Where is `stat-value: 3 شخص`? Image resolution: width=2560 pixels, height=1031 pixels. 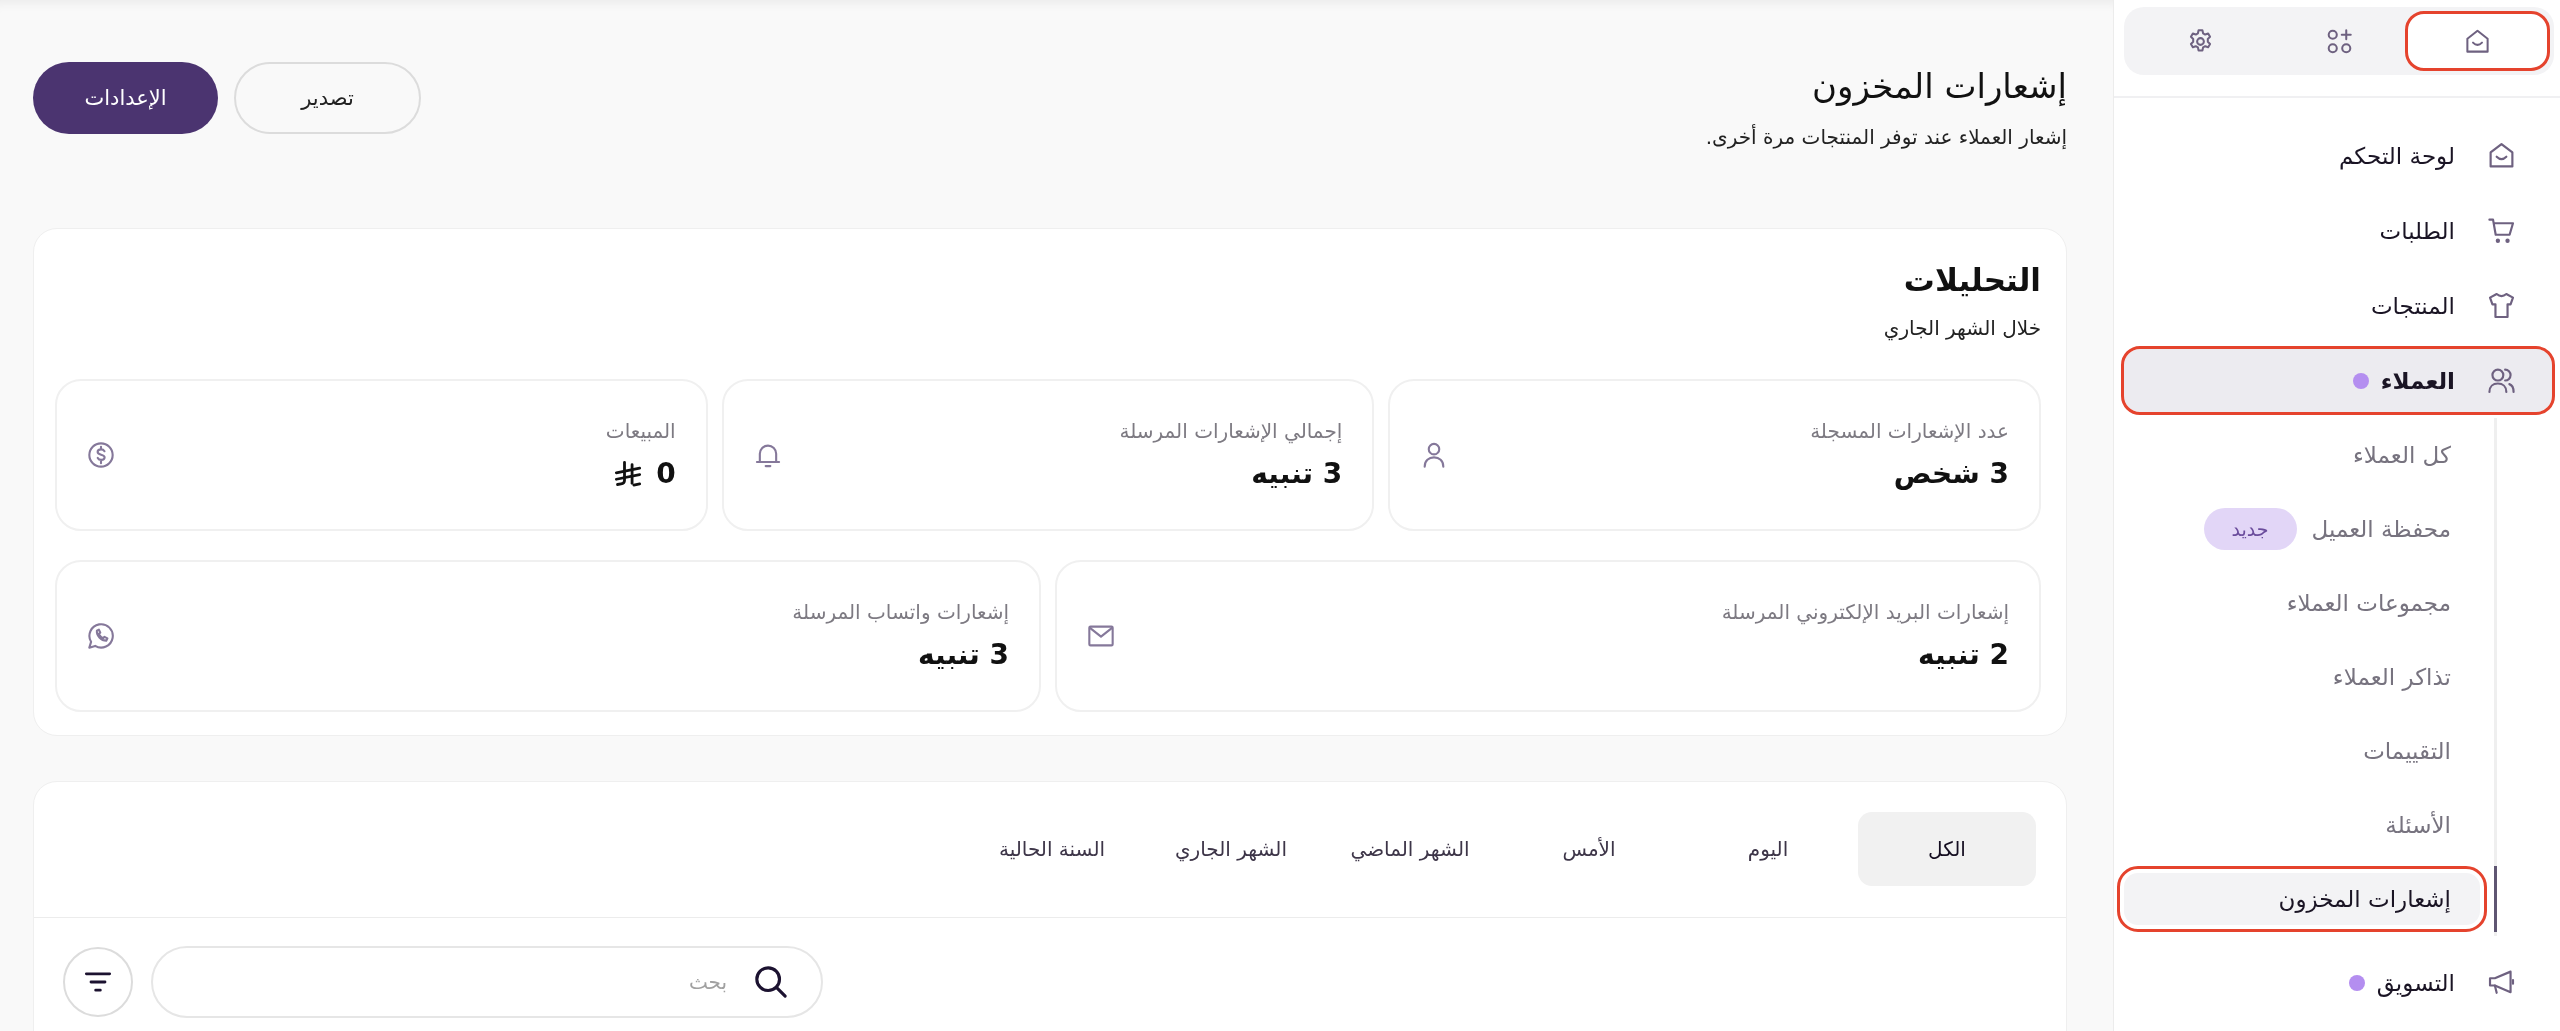 stat-value: 3 شخص is located at coordinates (1951, 474).